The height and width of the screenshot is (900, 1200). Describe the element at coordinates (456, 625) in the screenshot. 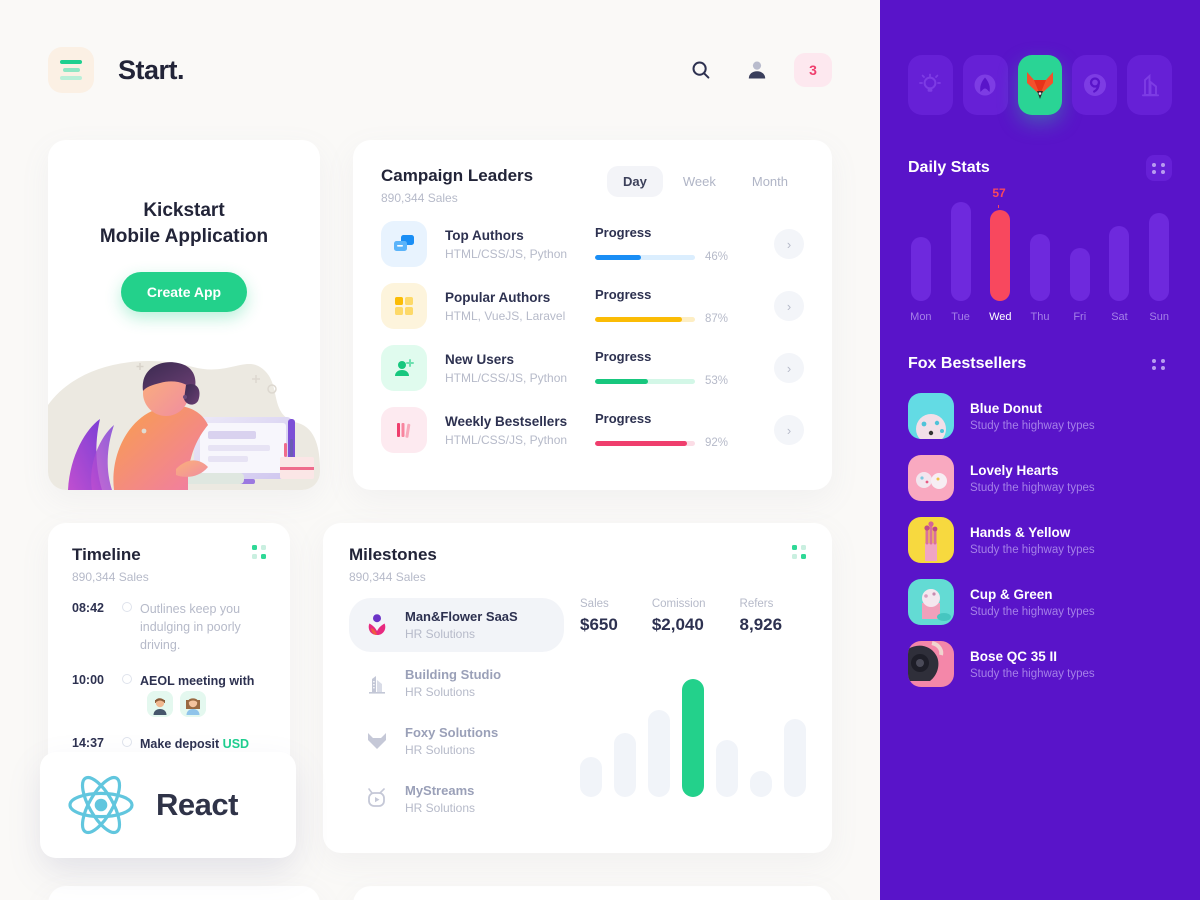

I see `milestone-row-active: Man&Flower SaaS HR Solutions` at that location.